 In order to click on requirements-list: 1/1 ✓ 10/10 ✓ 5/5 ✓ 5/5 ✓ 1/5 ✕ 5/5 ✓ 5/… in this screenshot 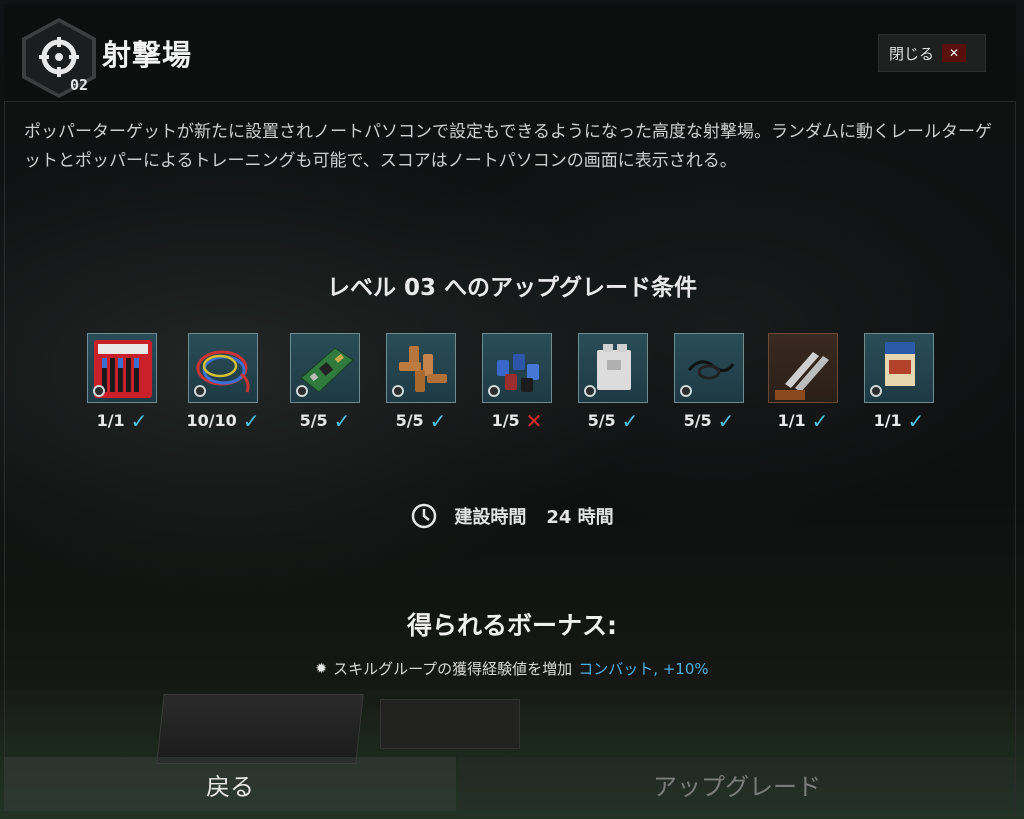, I will do `click(512, 383)`.